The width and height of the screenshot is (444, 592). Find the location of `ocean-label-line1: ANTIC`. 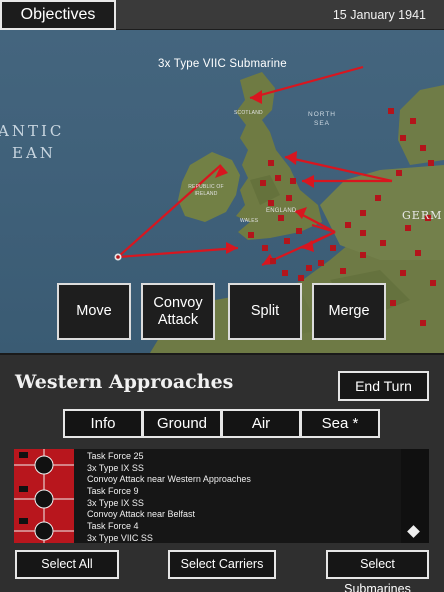

ocean-label-line1: ANTIC is located at coordinates (32, 131).